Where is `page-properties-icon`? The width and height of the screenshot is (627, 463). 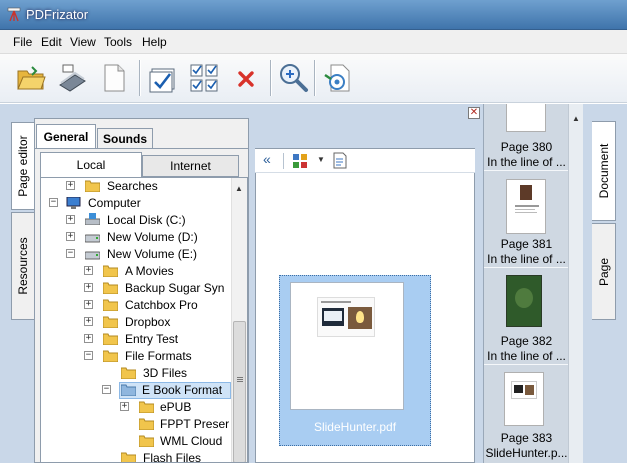
page-properties-icon is located at coordinates (340, 160).